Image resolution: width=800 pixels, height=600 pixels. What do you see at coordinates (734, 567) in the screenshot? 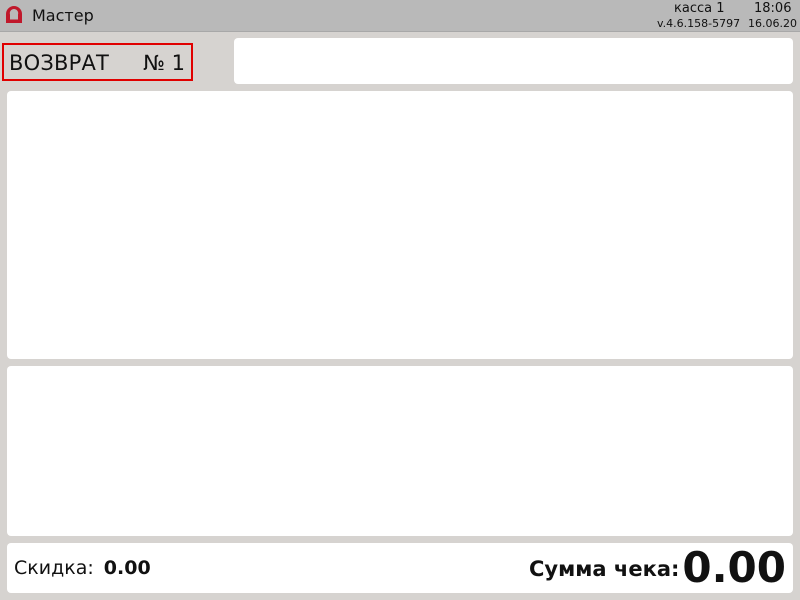
I see `total-value: 0.00` at bounding box center [734, 567].